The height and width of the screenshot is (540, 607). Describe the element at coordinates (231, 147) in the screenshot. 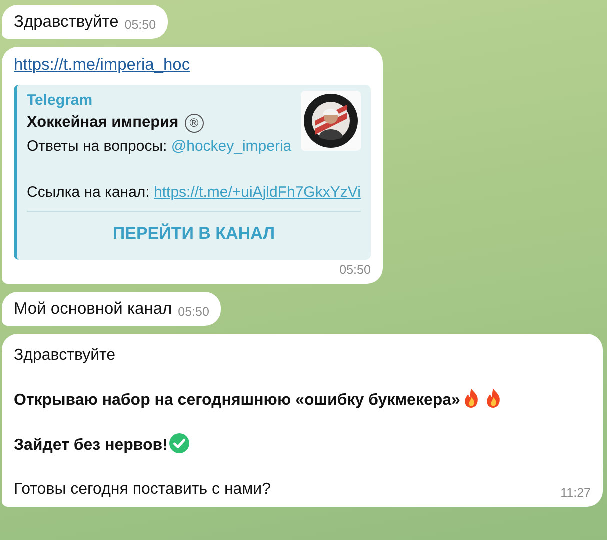

I see `preview-link: @hockey_imperia` at that location.